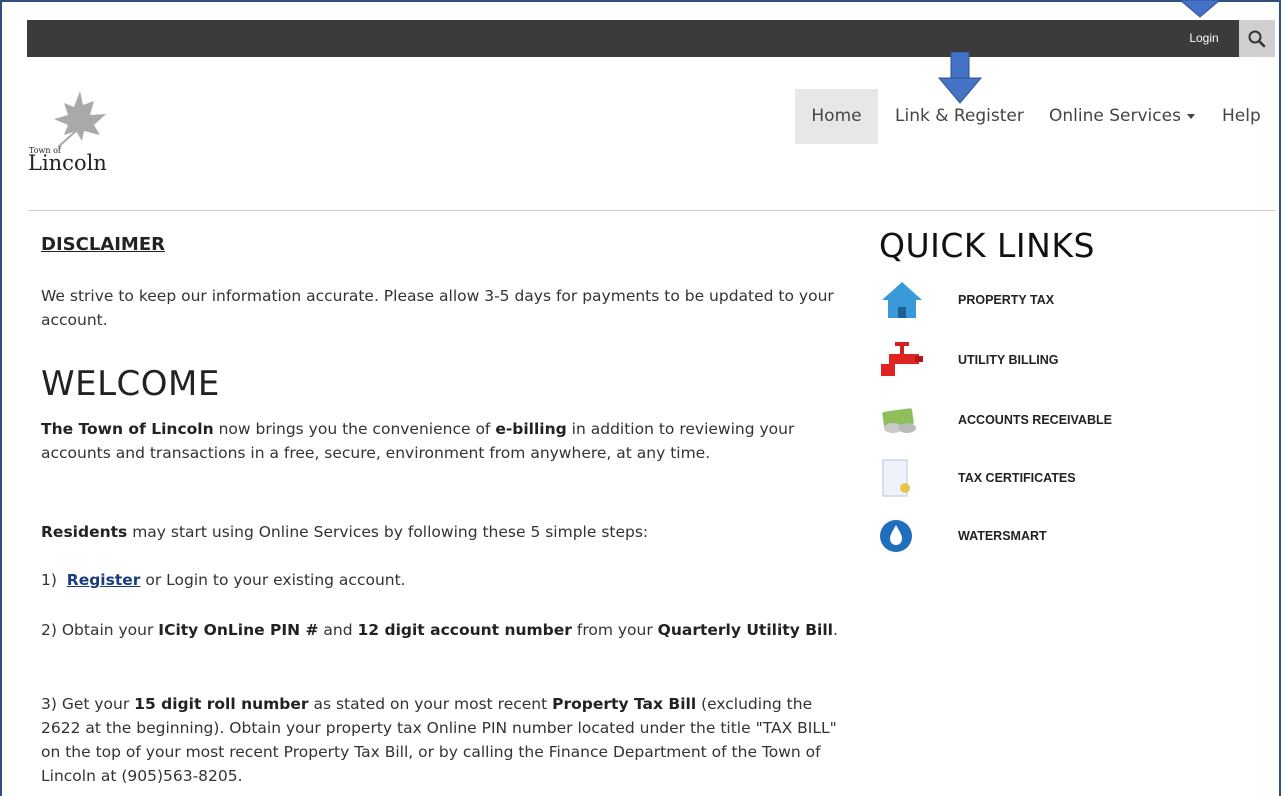  I want to click on quick-link-label: TAX CERTIFICATES, so click(1017, 478).